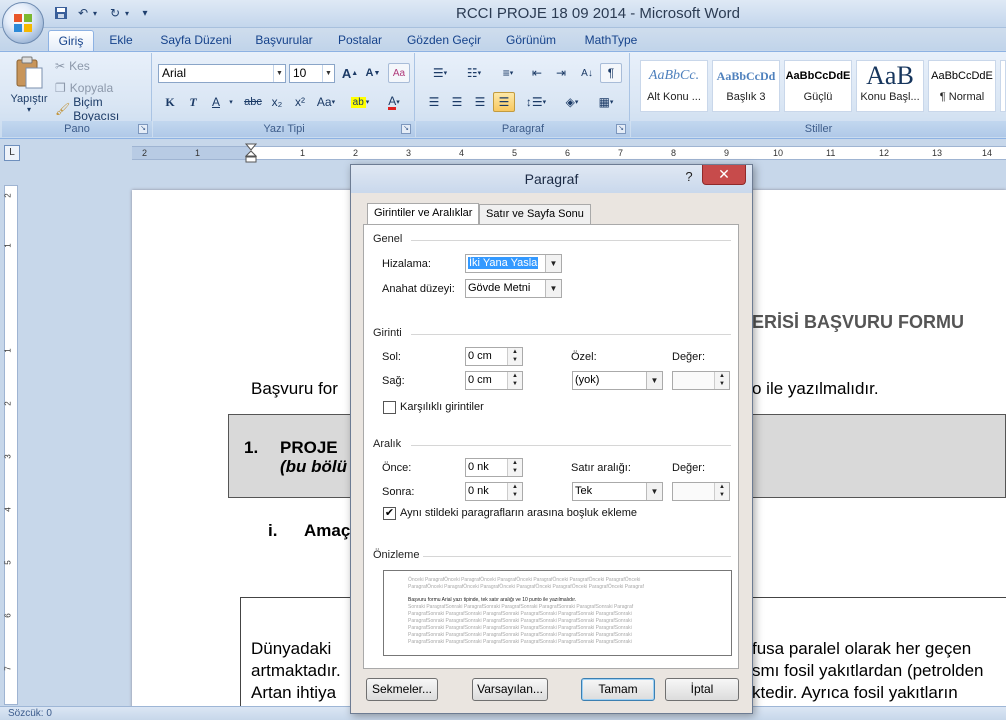 The height and width of the screenshot is (720, 1006). What do you see at coordinates (29, 109) in the screenshot?
I see `paste-dropdown-icon: ▾` at bounding box center [29, 109].